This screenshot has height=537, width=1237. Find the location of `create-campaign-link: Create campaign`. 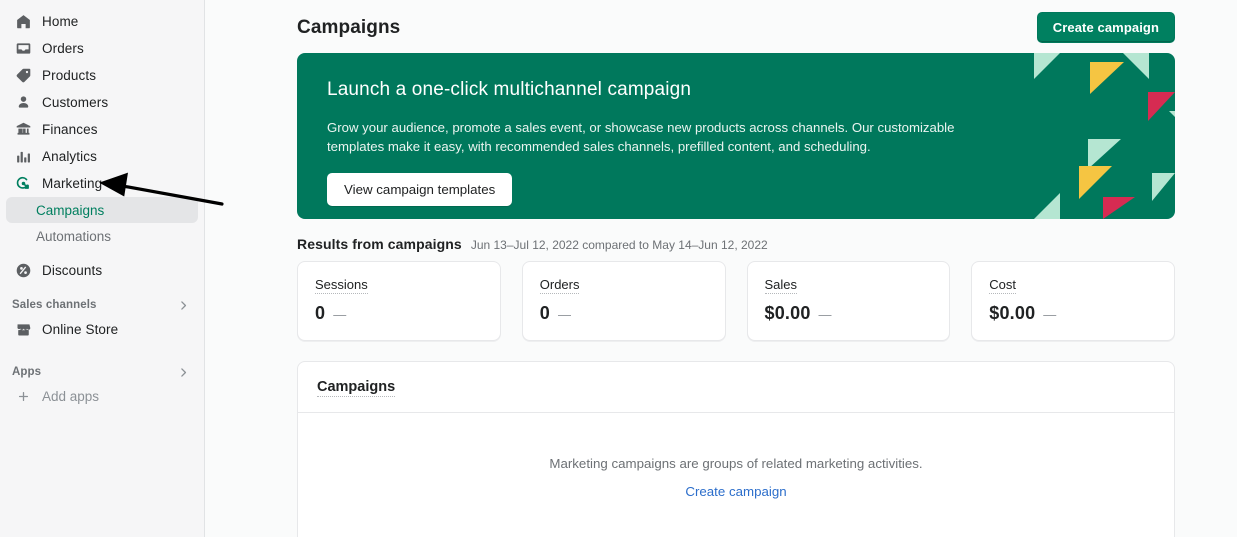

create-campaign-link: Create campaign is located at coordinates (735, 491).